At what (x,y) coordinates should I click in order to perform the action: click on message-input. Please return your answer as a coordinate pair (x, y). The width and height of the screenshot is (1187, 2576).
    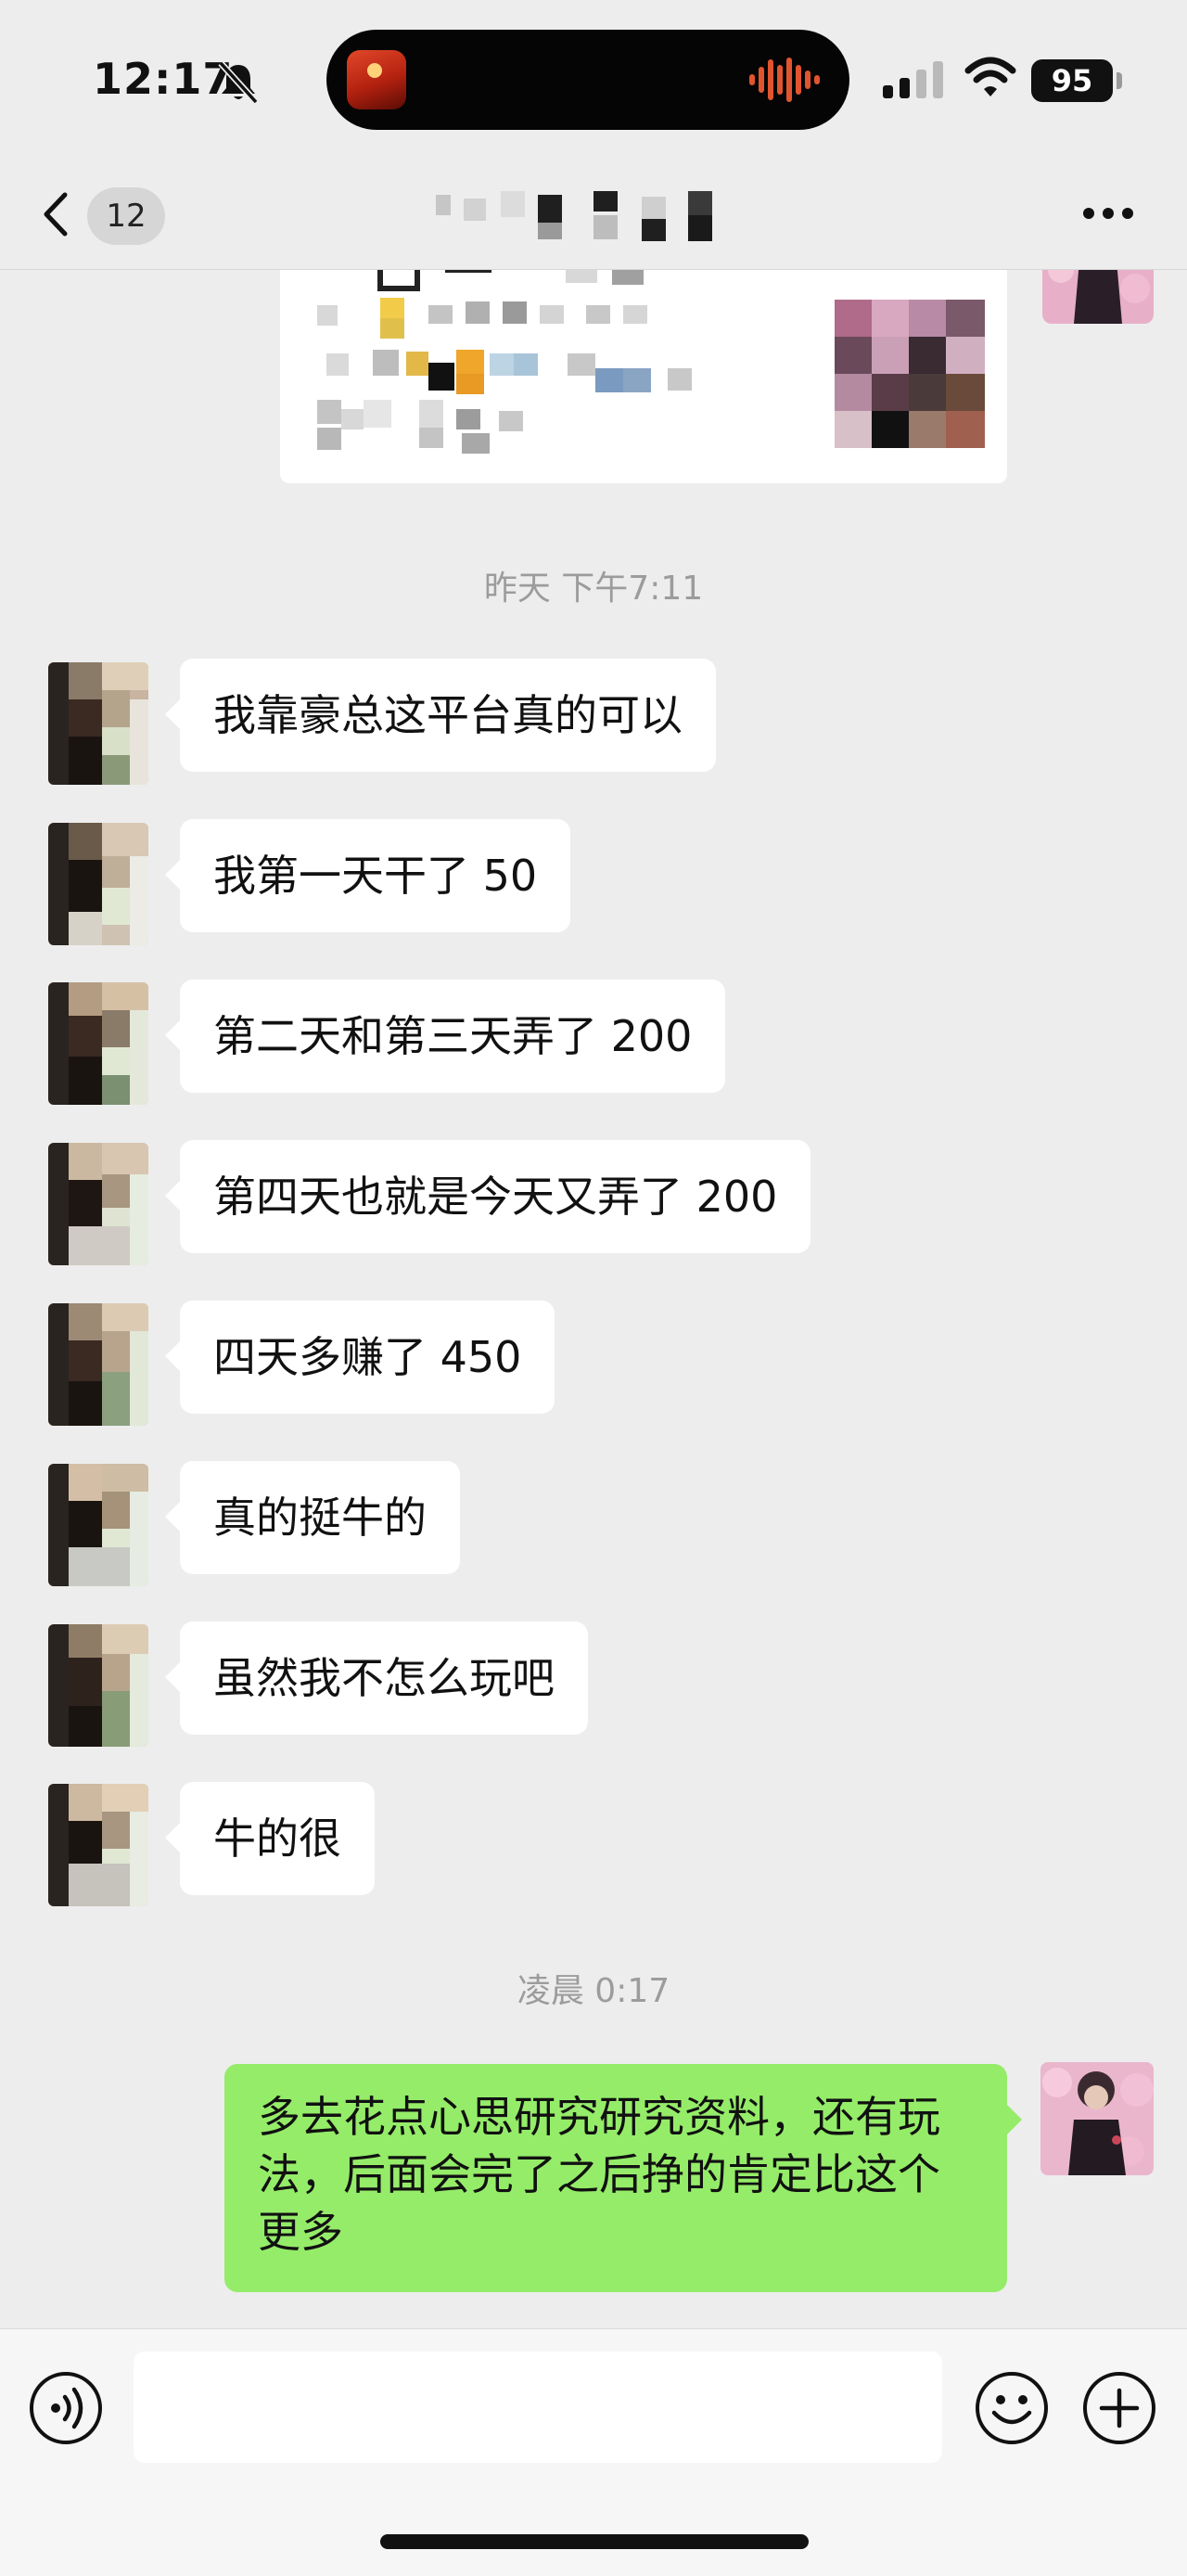
    Looking at the image, I should click on (538, 2407).